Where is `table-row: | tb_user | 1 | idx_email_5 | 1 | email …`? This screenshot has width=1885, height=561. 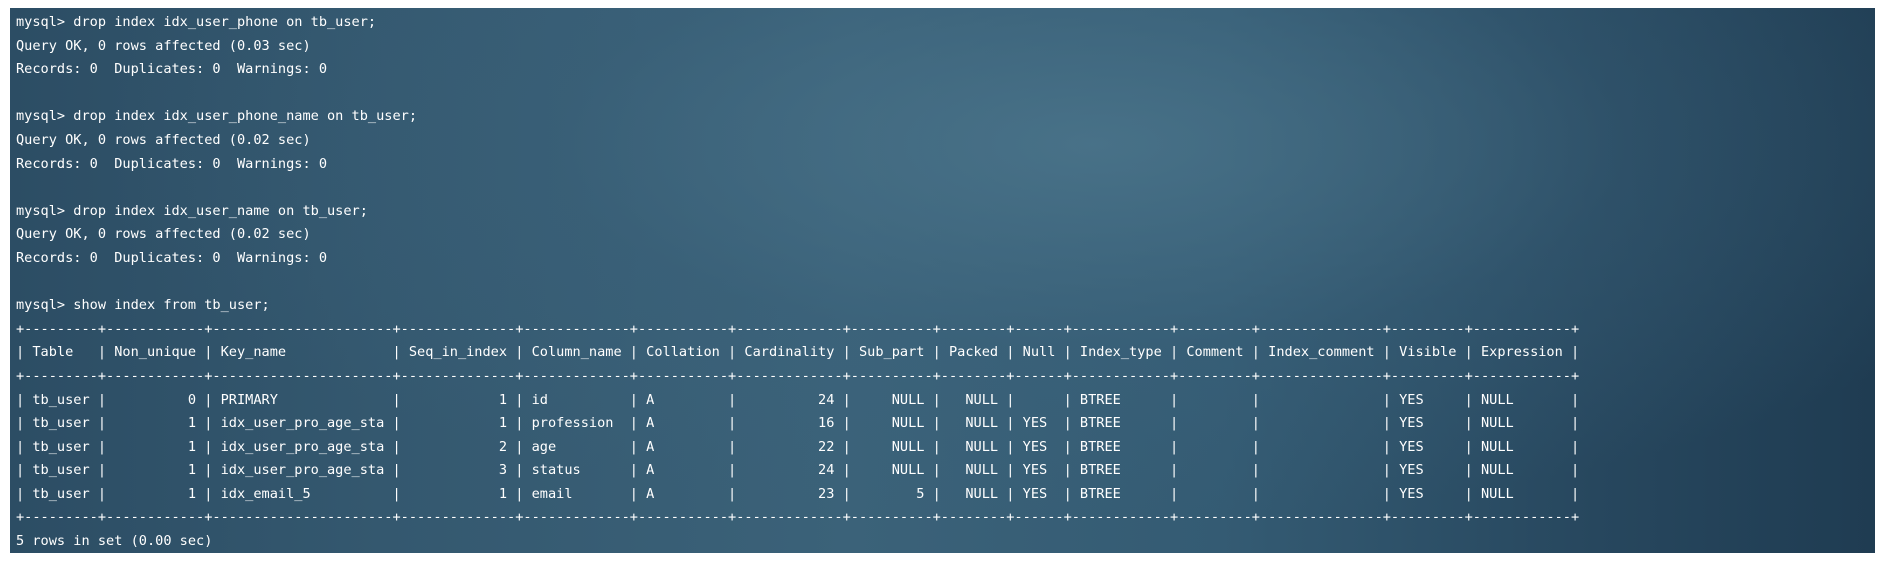 table-row: | tb_user | 1 | idx_email_5 | 1 | email … is located at coordinates (798, 493).